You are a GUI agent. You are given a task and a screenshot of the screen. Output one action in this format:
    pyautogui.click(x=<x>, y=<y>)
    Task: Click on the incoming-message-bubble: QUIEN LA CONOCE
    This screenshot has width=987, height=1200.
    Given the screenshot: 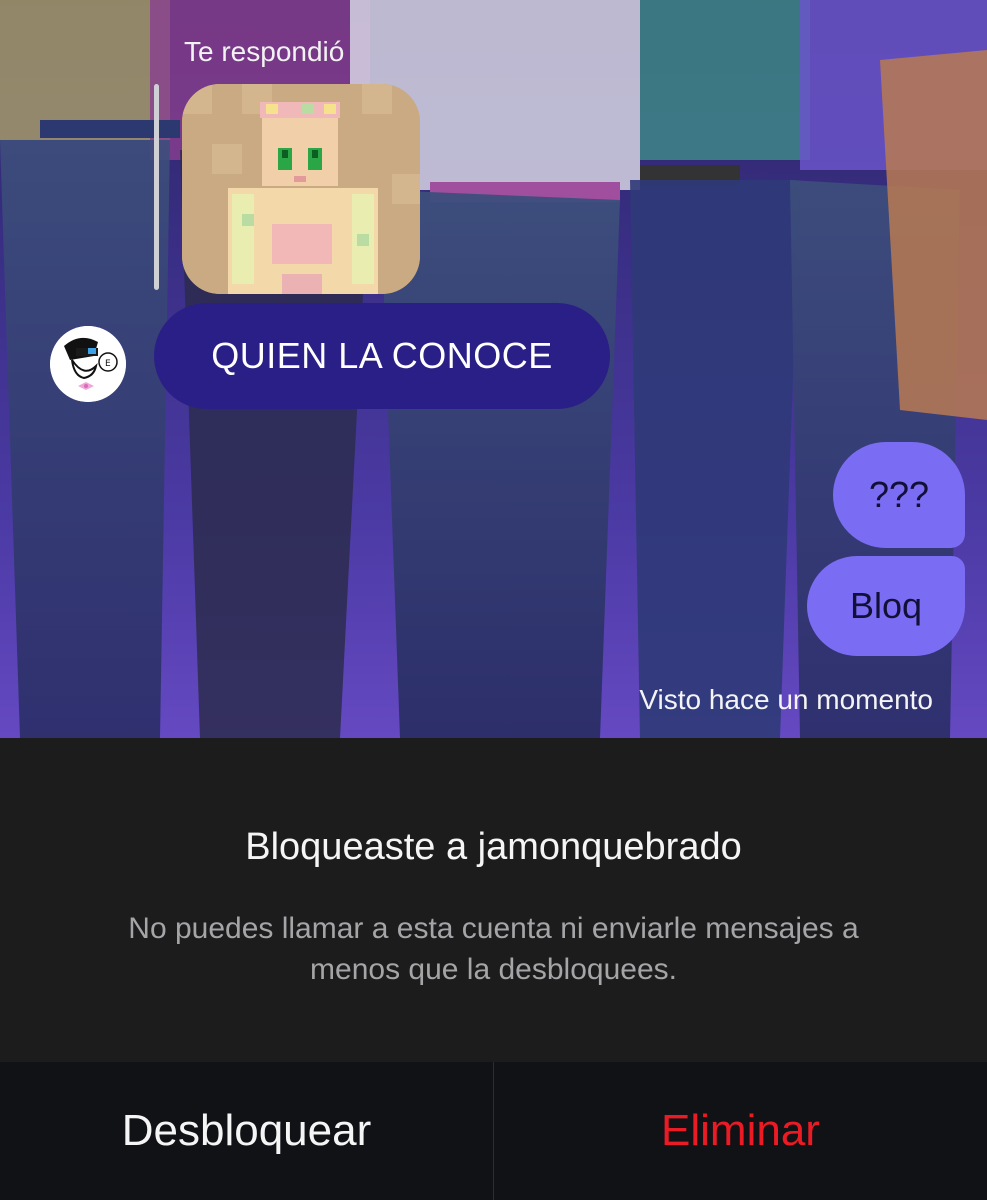 What is the action you would take?
    pyautogui.click(x=382, y=356)
    